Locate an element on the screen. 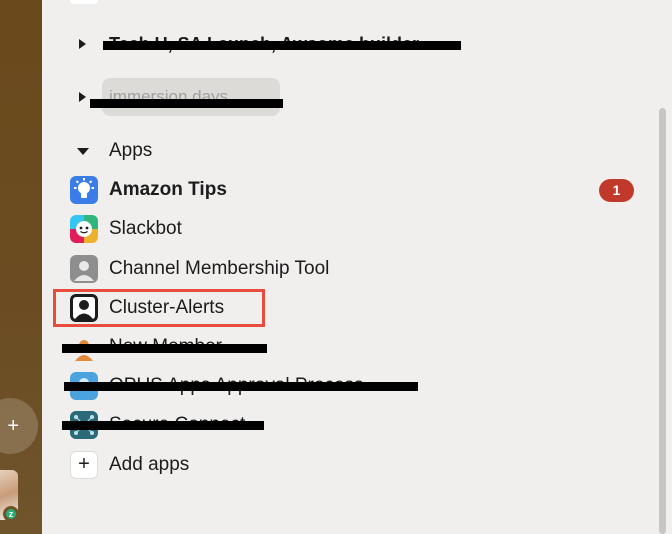 Image resolution: width=672 pixels, height=534 pixels. add-workspace-button: + is located at coordinates (19, 426).